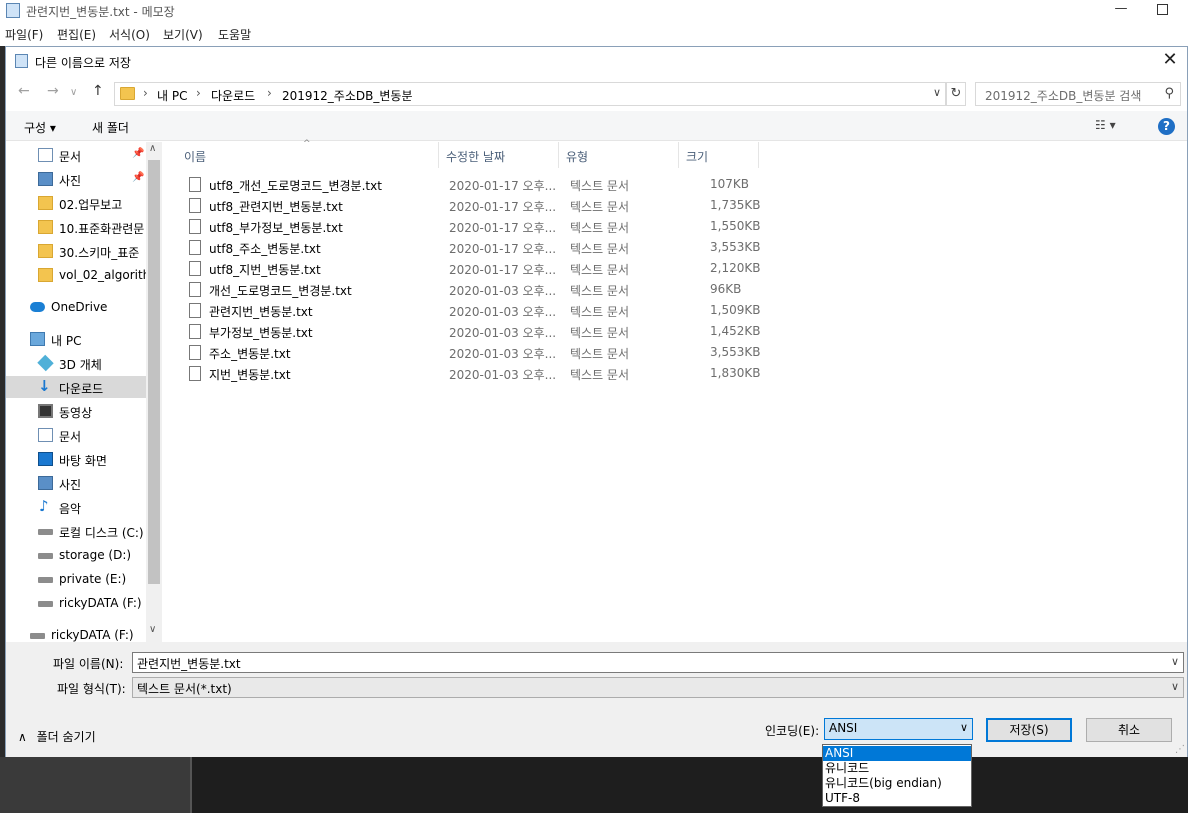  What do you see at coordinates (1078, 94) in the screenshot?
I see `search-input: 201912_주소DB_변동분 검색 ⚲` at bounding box center [1078, 94].